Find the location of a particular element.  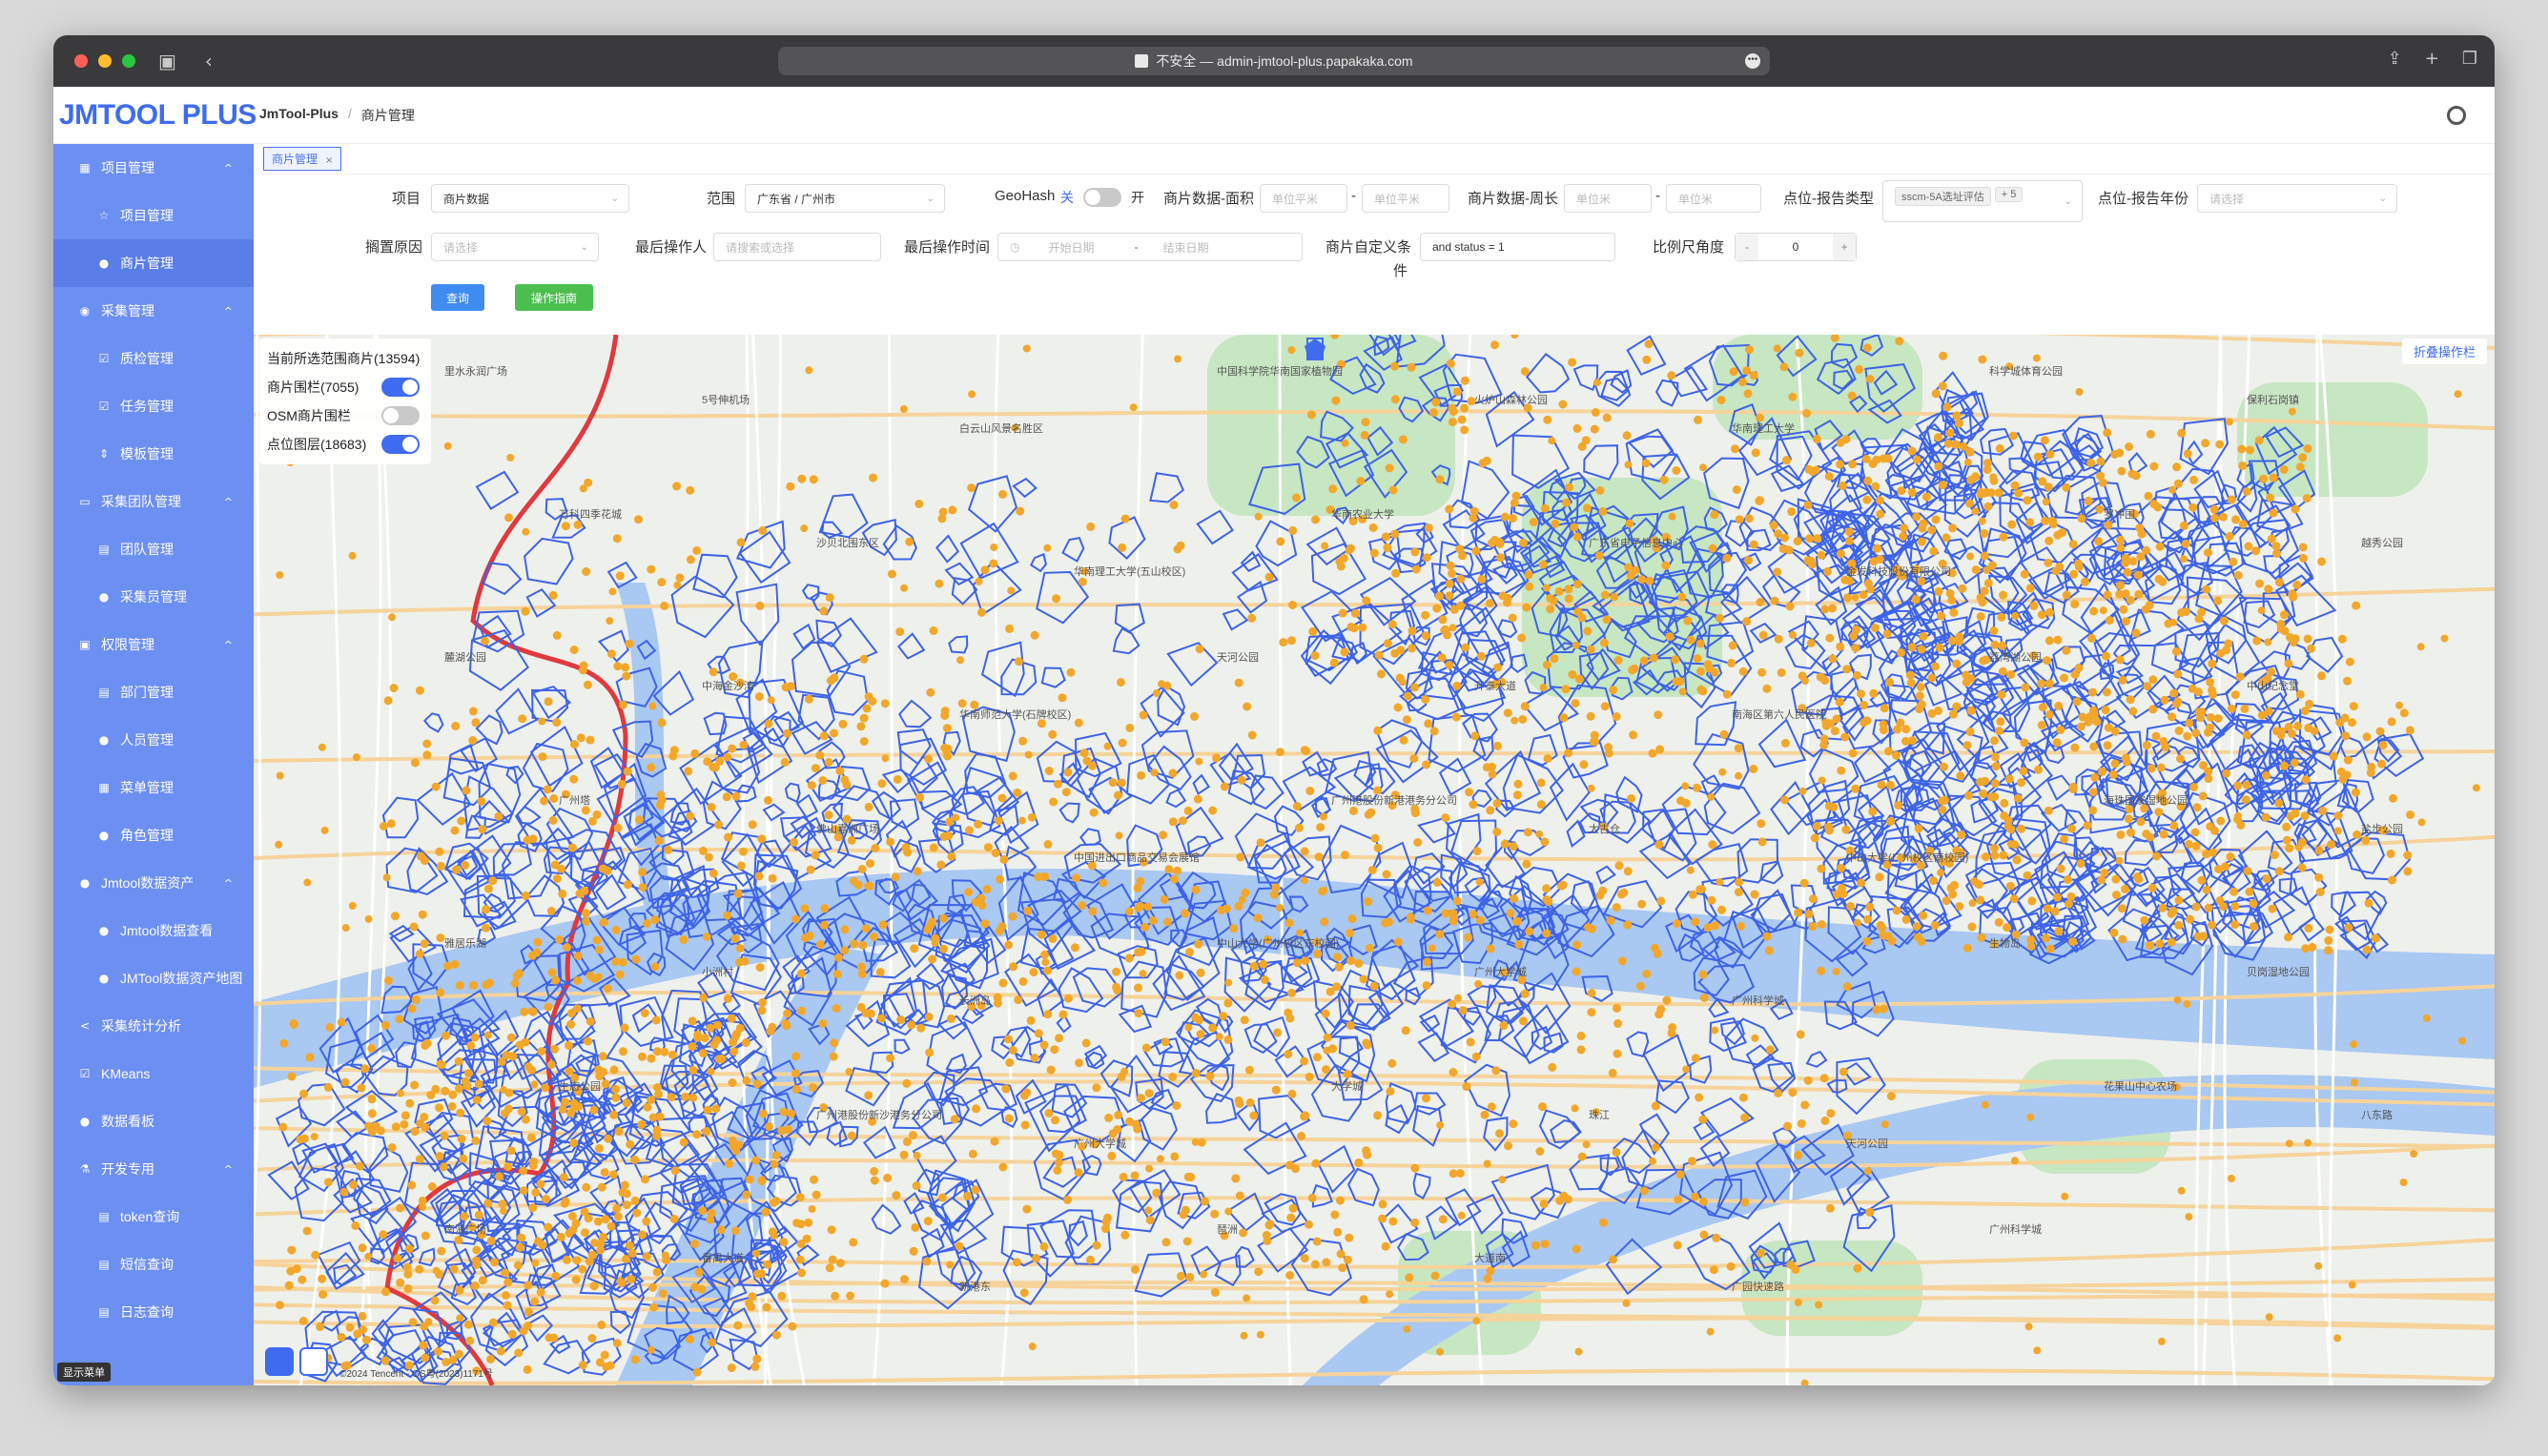

shelve-reason-label: 搁置原因 is located at coordinates (394, 248).